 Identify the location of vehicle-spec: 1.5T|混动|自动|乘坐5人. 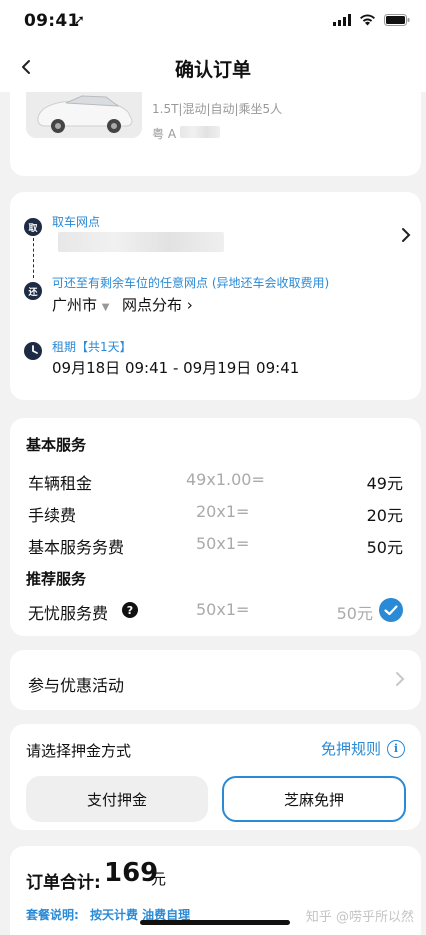
(217, 109).